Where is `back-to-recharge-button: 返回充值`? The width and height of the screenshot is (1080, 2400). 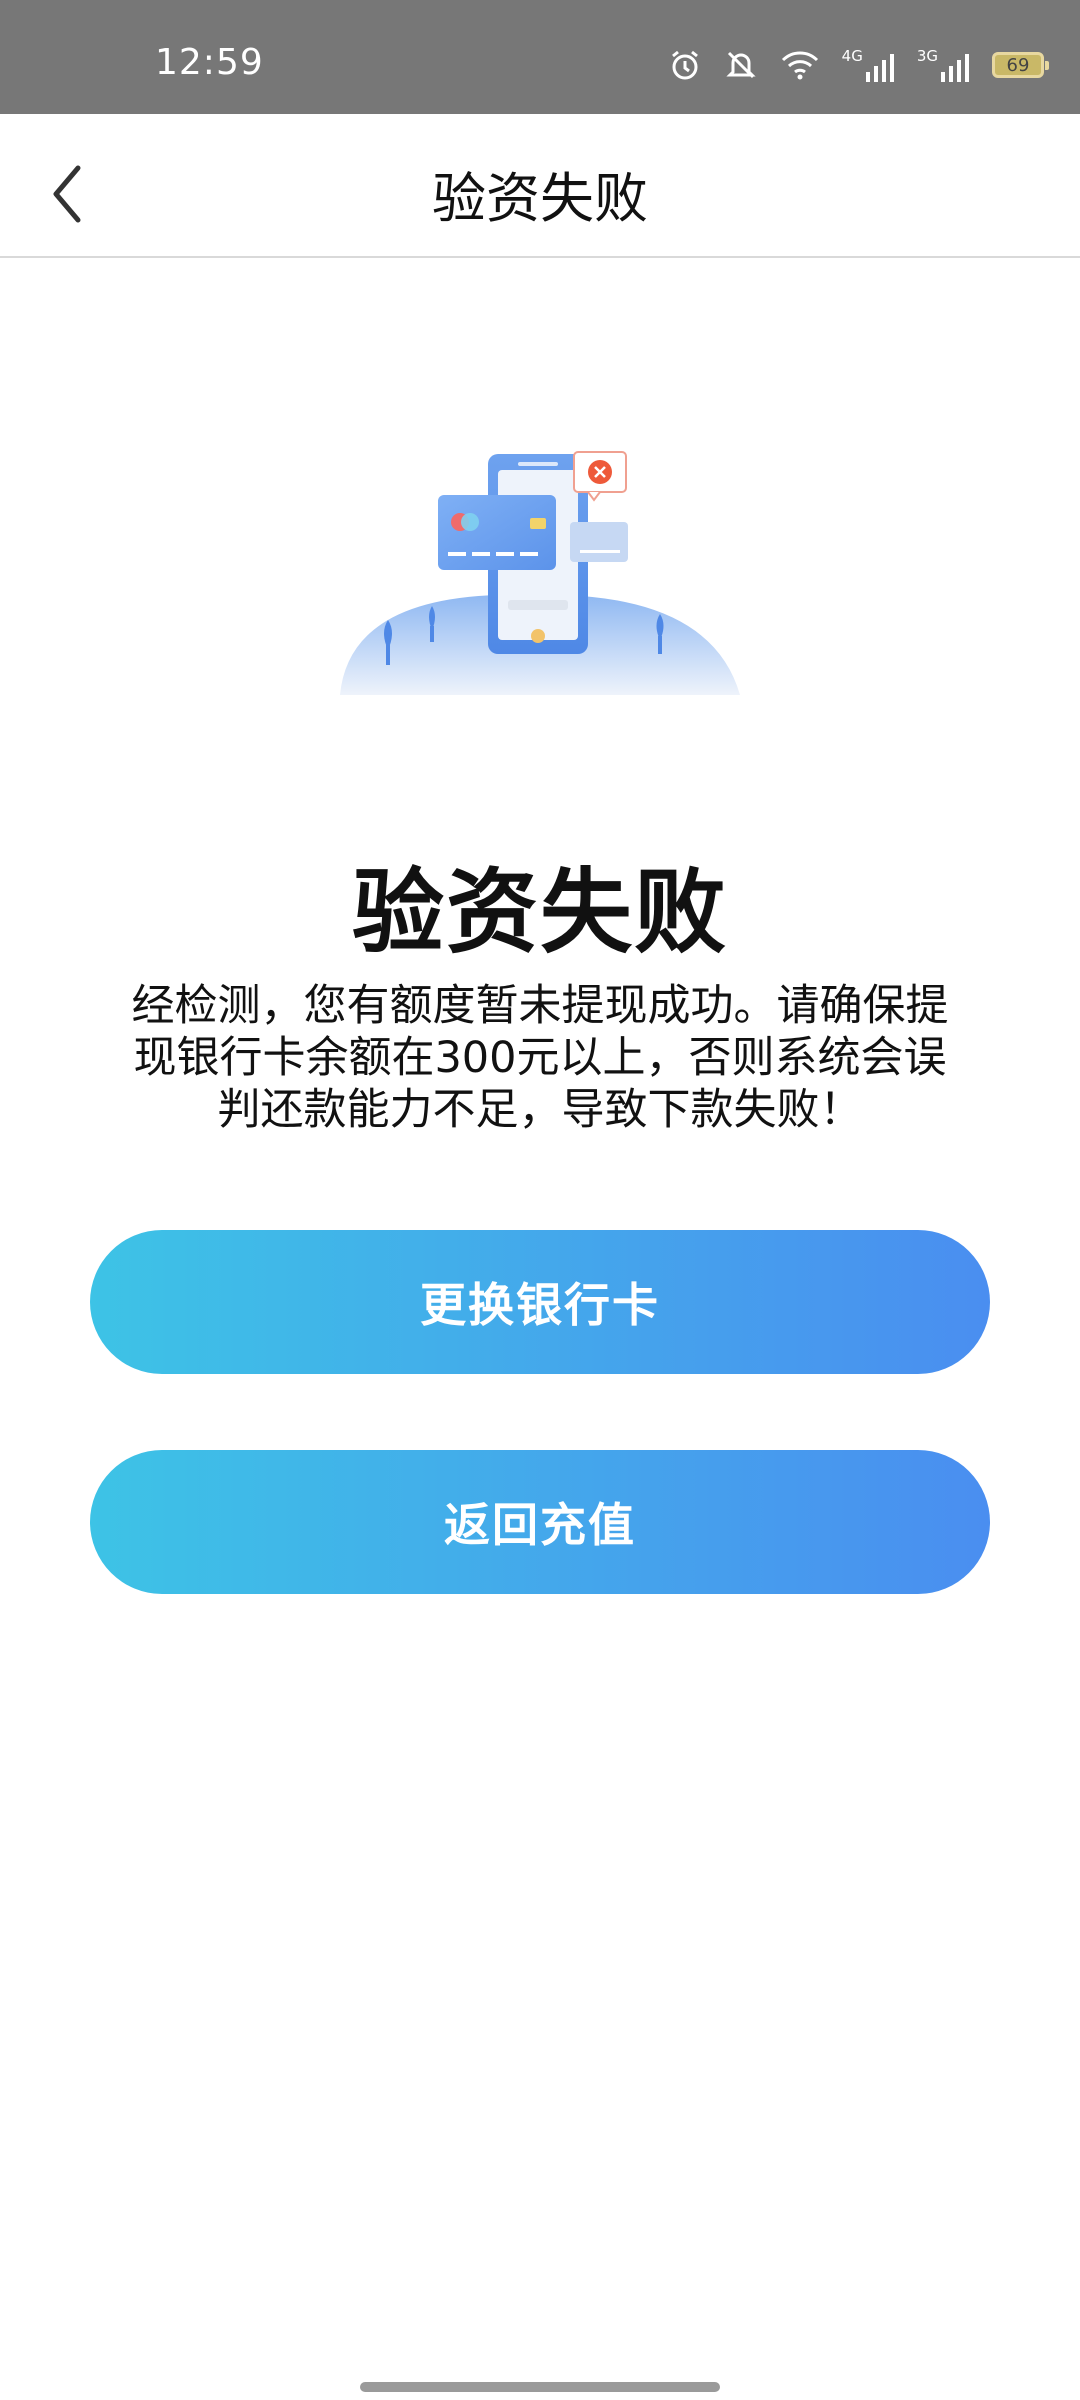
back-to-recharge-button: 返回充值 is located at coordinates (540, 1522).